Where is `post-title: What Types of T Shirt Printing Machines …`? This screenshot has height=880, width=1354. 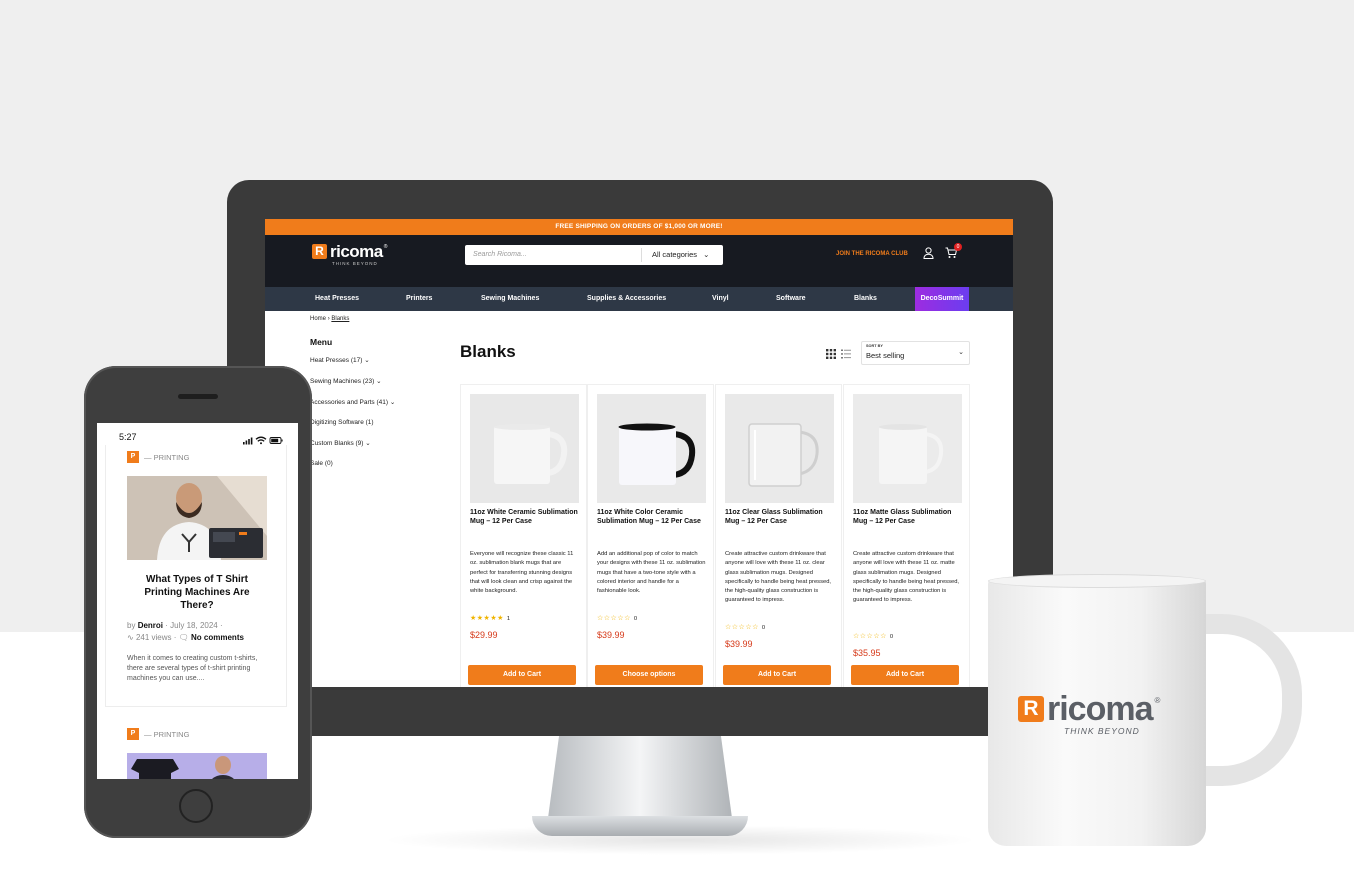 post-title: What Types of T Shirt Printing Machines … is located at coordinates (197, 592).